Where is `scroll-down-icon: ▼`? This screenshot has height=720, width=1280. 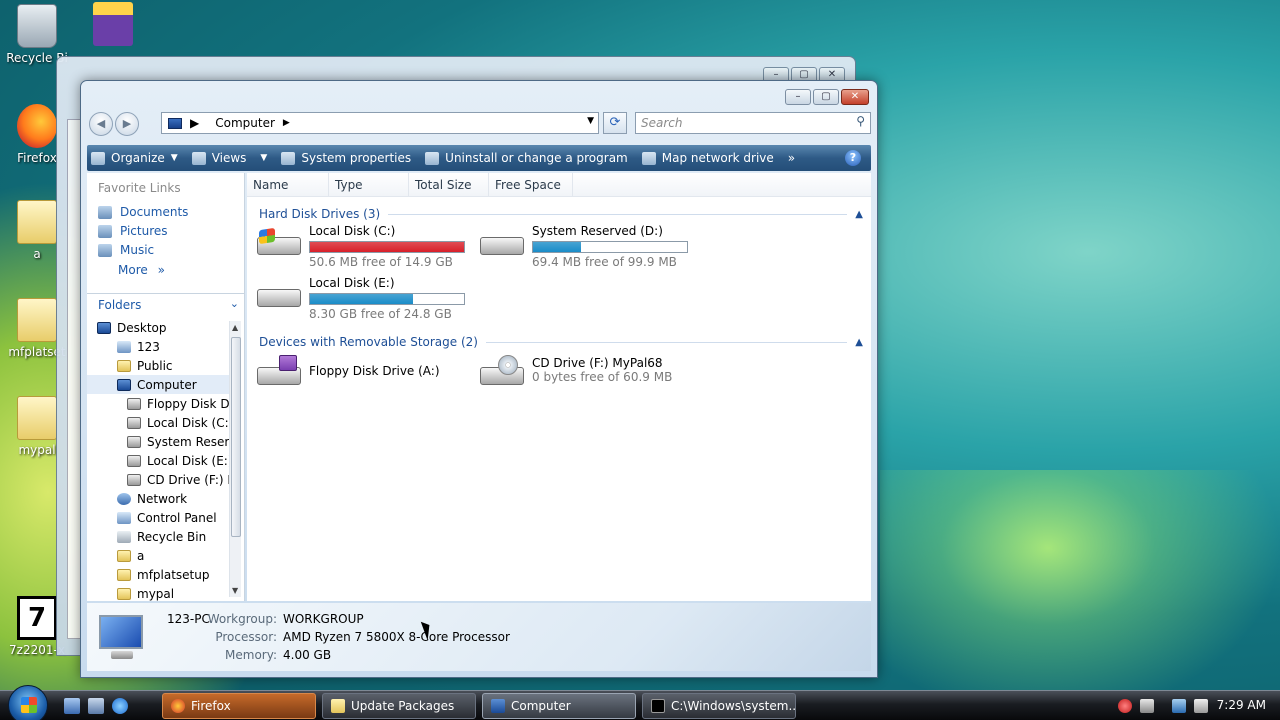 scroll-down-icon: ▼ is located at coordinates (235, 590).